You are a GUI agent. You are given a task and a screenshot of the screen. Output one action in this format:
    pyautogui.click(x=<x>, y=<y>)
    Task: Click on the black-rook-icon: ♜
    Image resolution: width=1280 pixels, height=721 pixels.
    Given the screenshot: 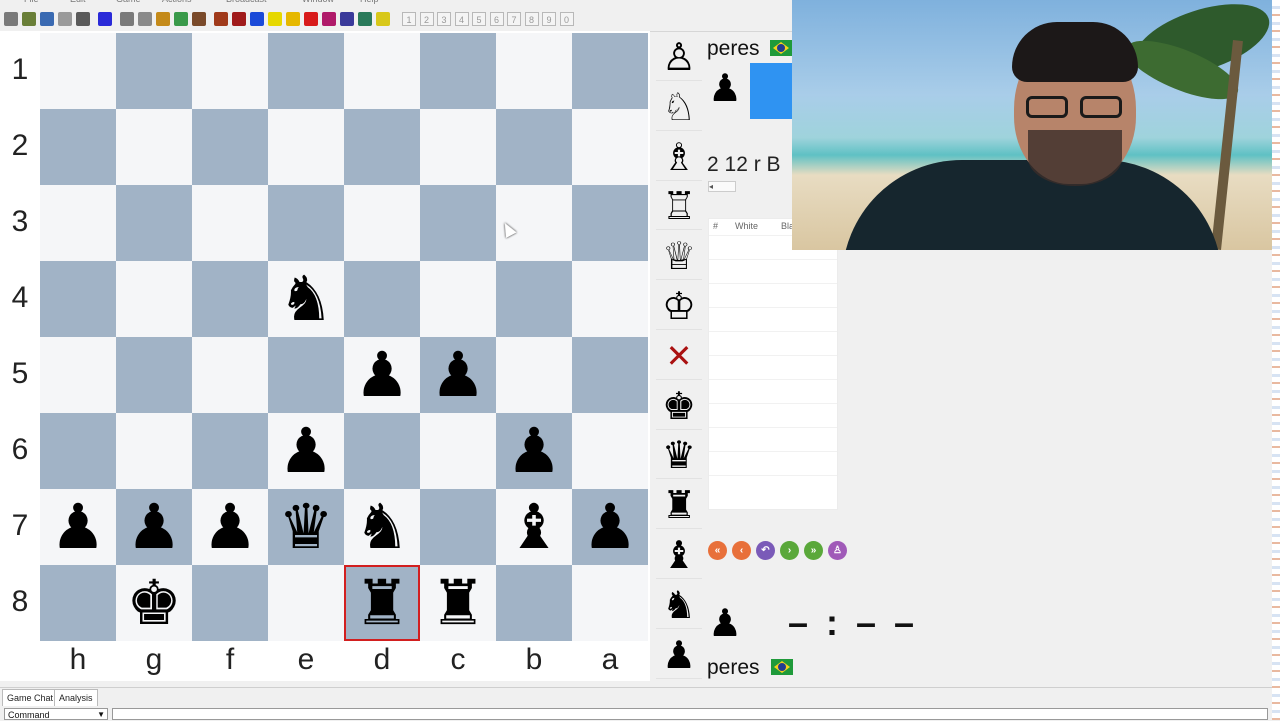 What is the action you would take?
    pyautogui.click(x=458, y=603)
    